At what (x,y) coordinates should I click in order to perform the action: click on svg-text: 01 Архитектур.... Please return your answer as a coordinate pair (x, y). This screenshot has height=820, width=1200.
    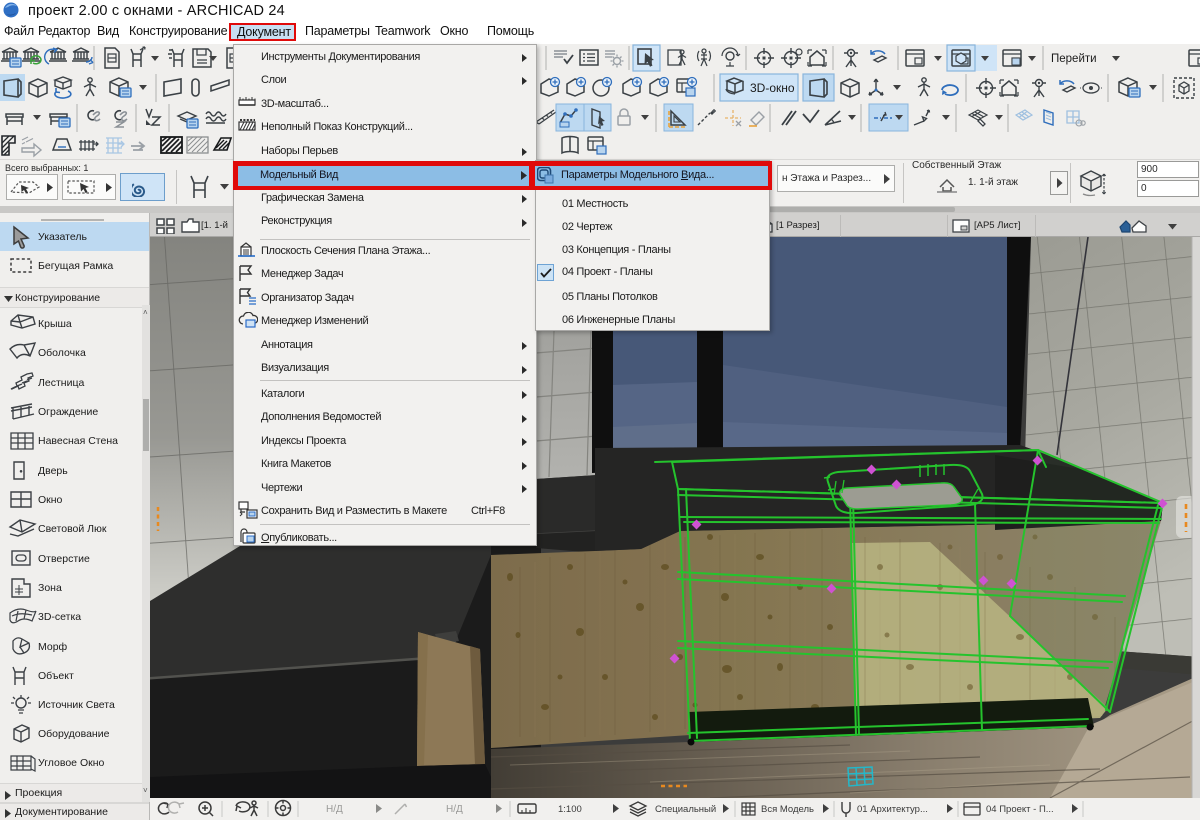
    Looking at the image, I should click on (892, 809).